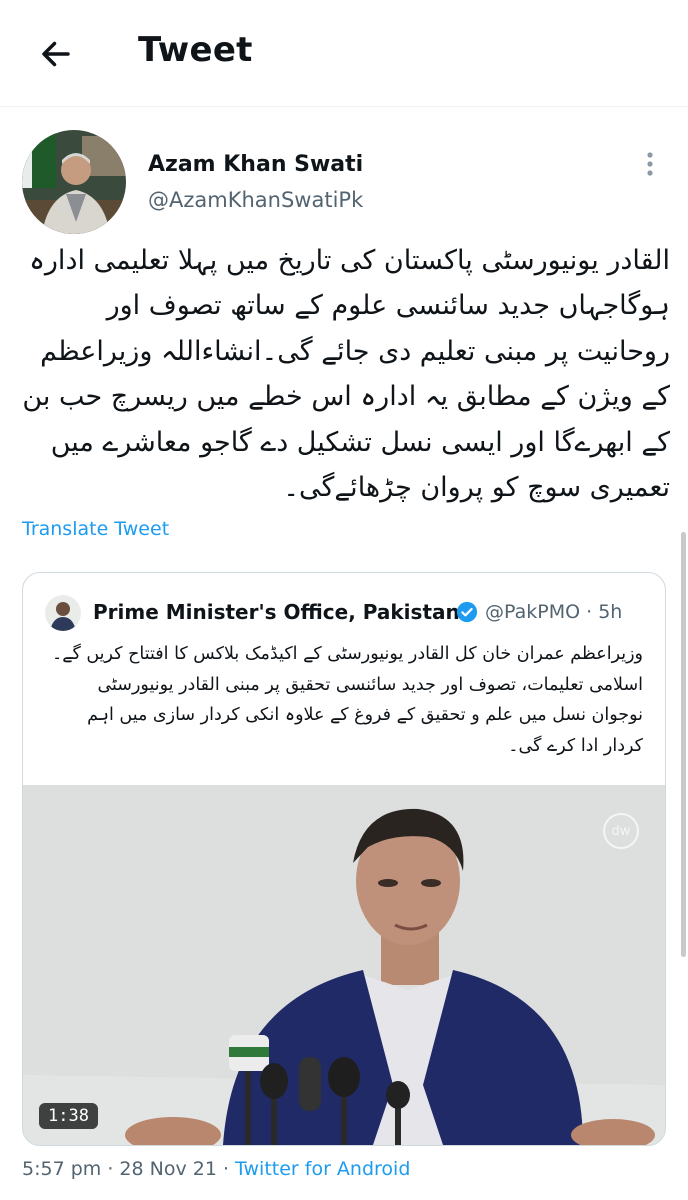 This screenshot has width=688, height=1200. What do you see at coordinates (195, 50) in the screenshot?
I see `page-title: Tweet` at bounding box center [195, 50].